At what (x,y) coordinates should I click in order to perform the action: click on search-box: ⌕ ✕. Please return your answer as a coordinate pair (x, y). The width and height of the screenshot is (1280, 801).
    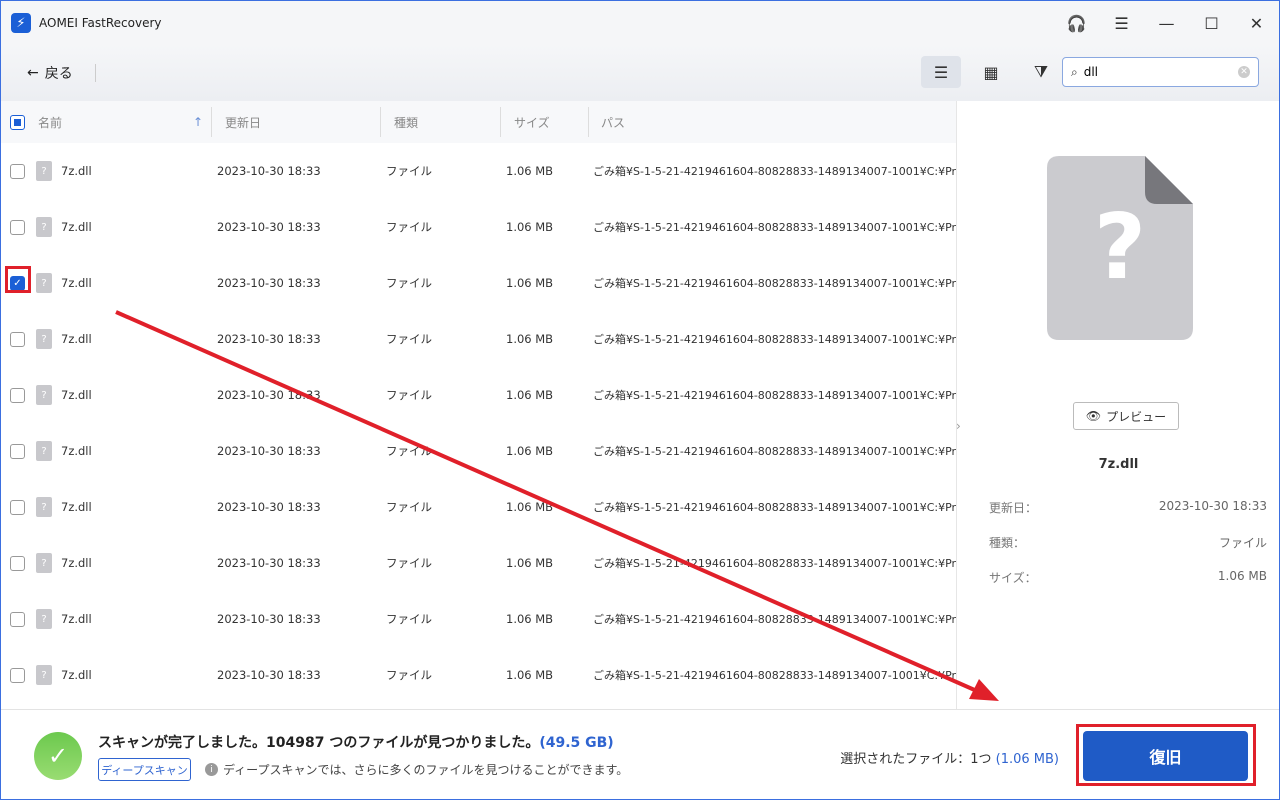
    Looking at the image, I should click on (1160, 72).